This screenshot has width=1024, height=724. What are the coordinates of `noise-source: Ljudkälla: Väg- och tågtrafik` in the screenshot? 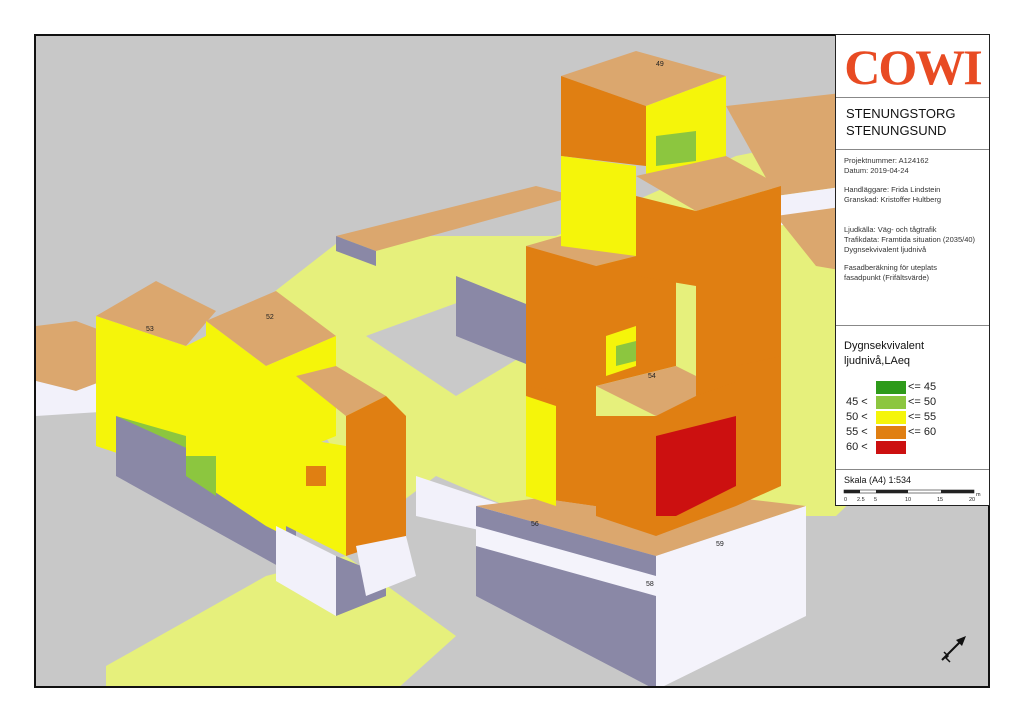 It's located at (890, 229).